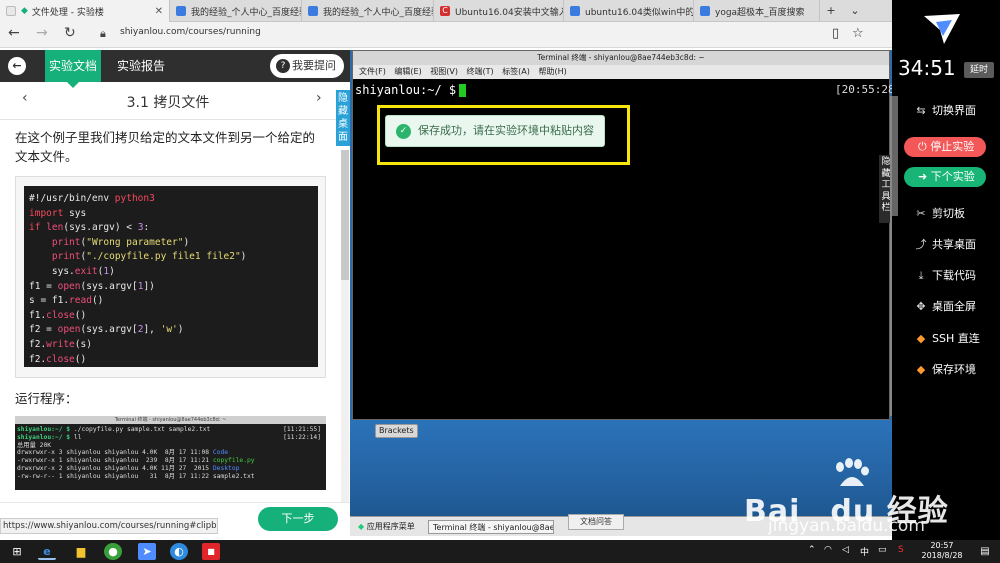 This screenshot has width=1000, height=563. I want to click on panel-scrollbar-thumb, so click(895, 156).